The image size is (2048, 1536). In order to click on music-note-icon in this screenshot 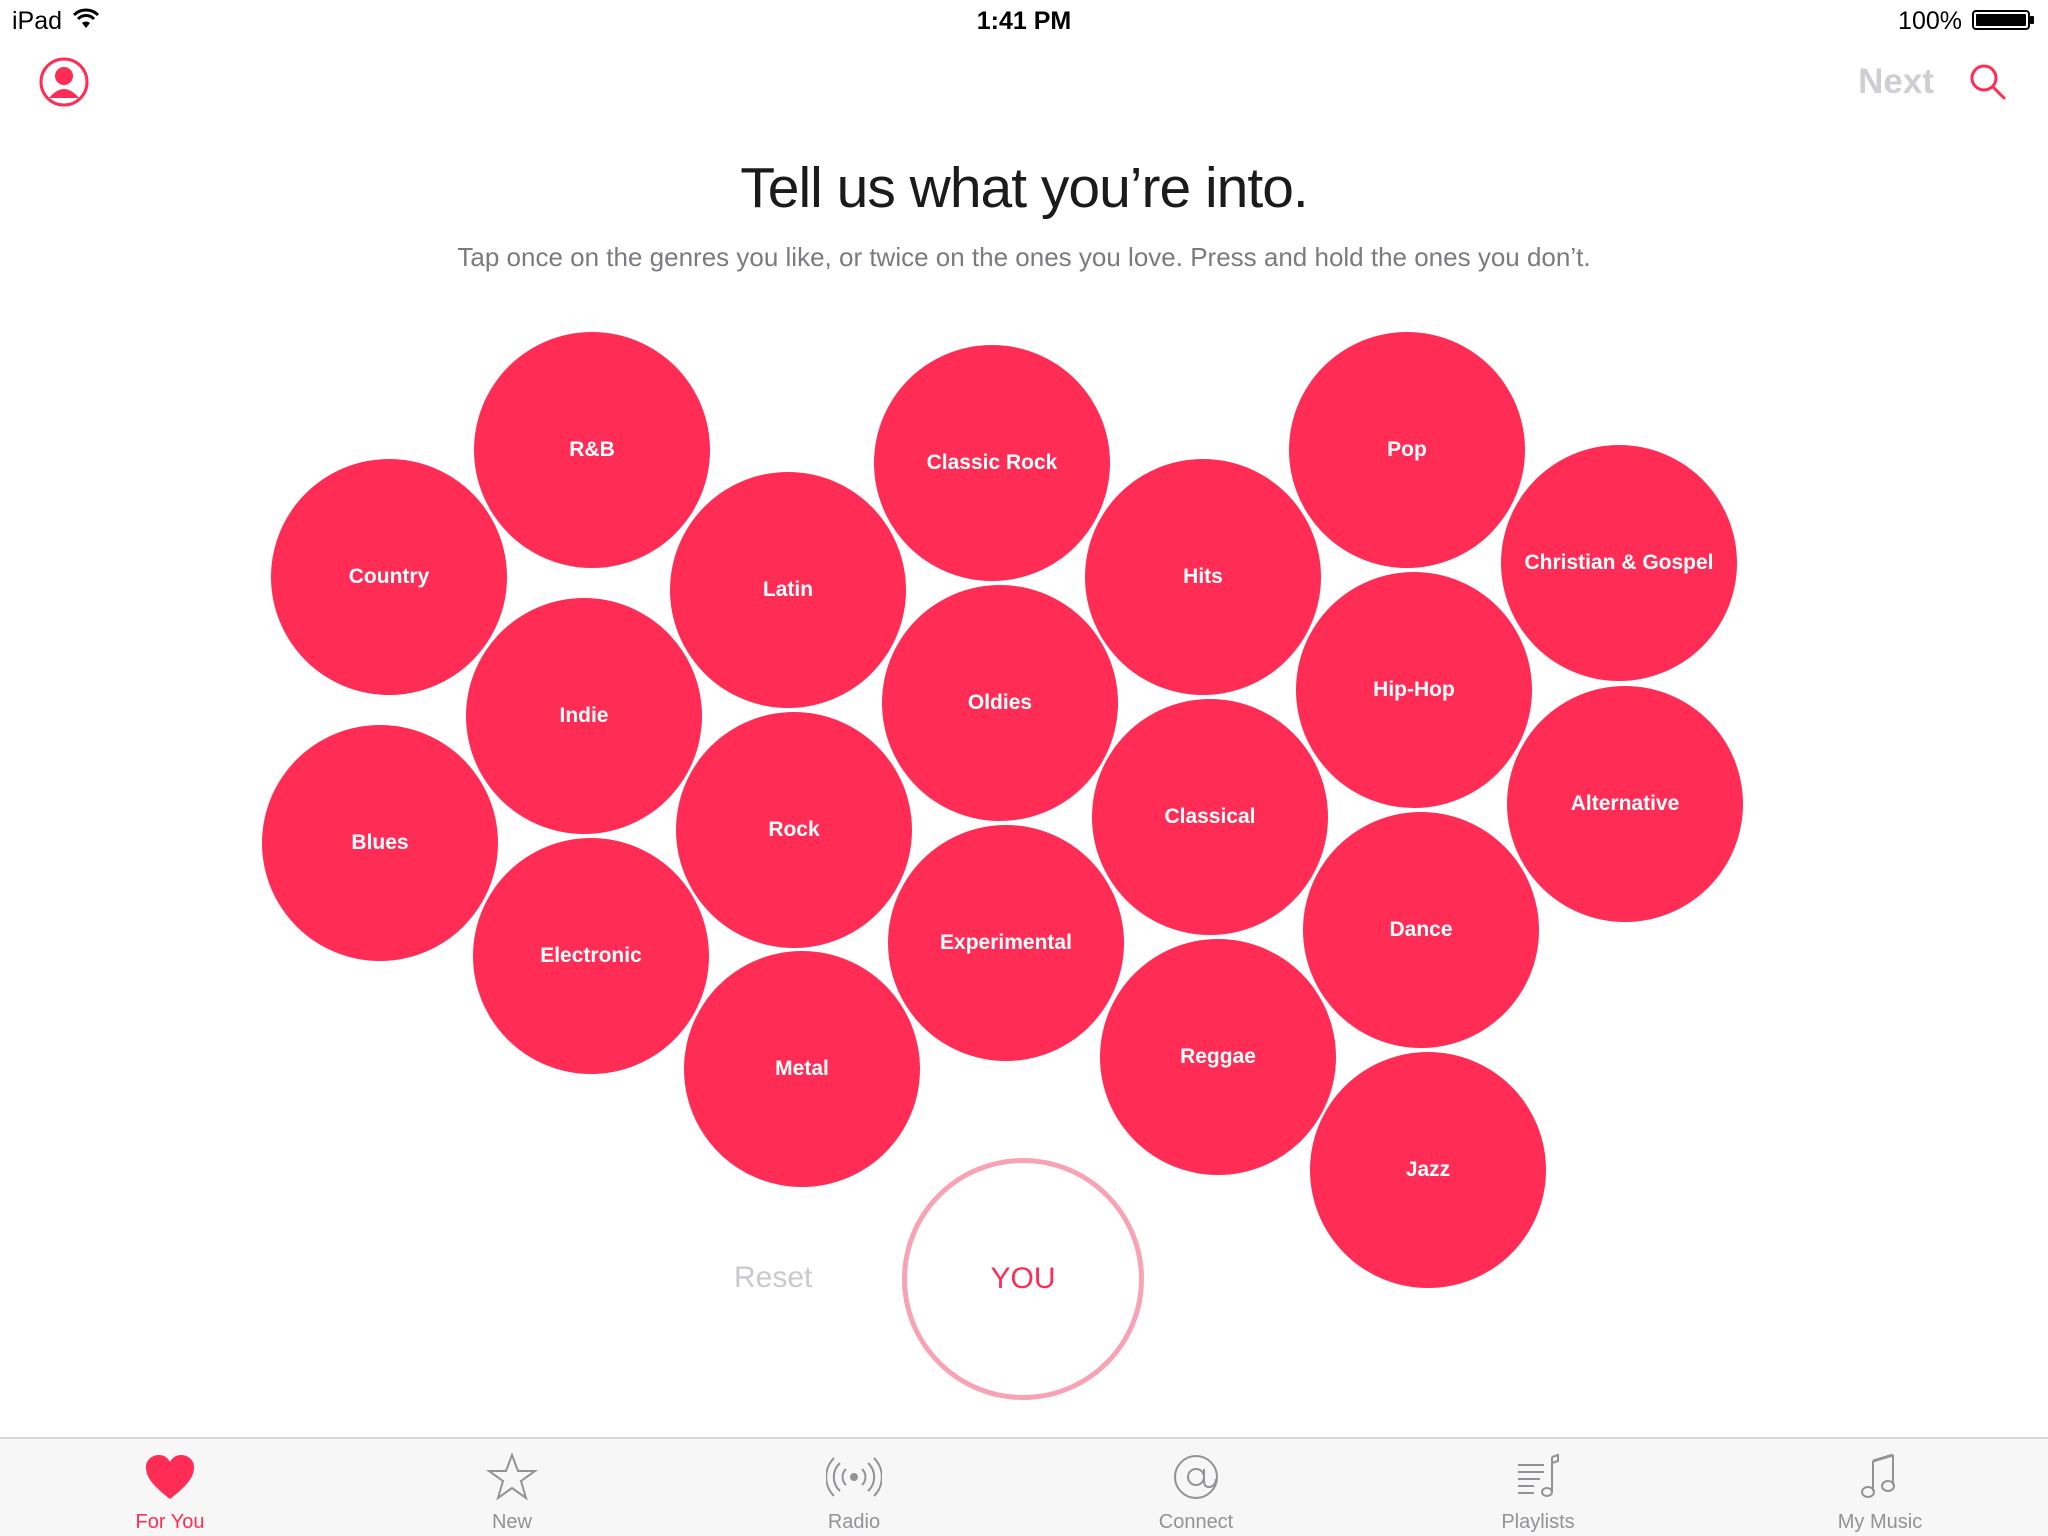, I will do `click(1878, 1475)`.